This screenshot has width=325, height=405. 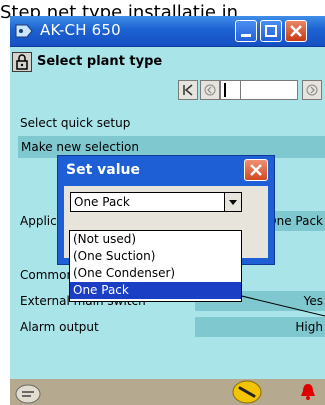 What do you see at coordinates (103, 170) in the screenshot?
I see `dialog-title: Set value` at bounding box center [103, 170].